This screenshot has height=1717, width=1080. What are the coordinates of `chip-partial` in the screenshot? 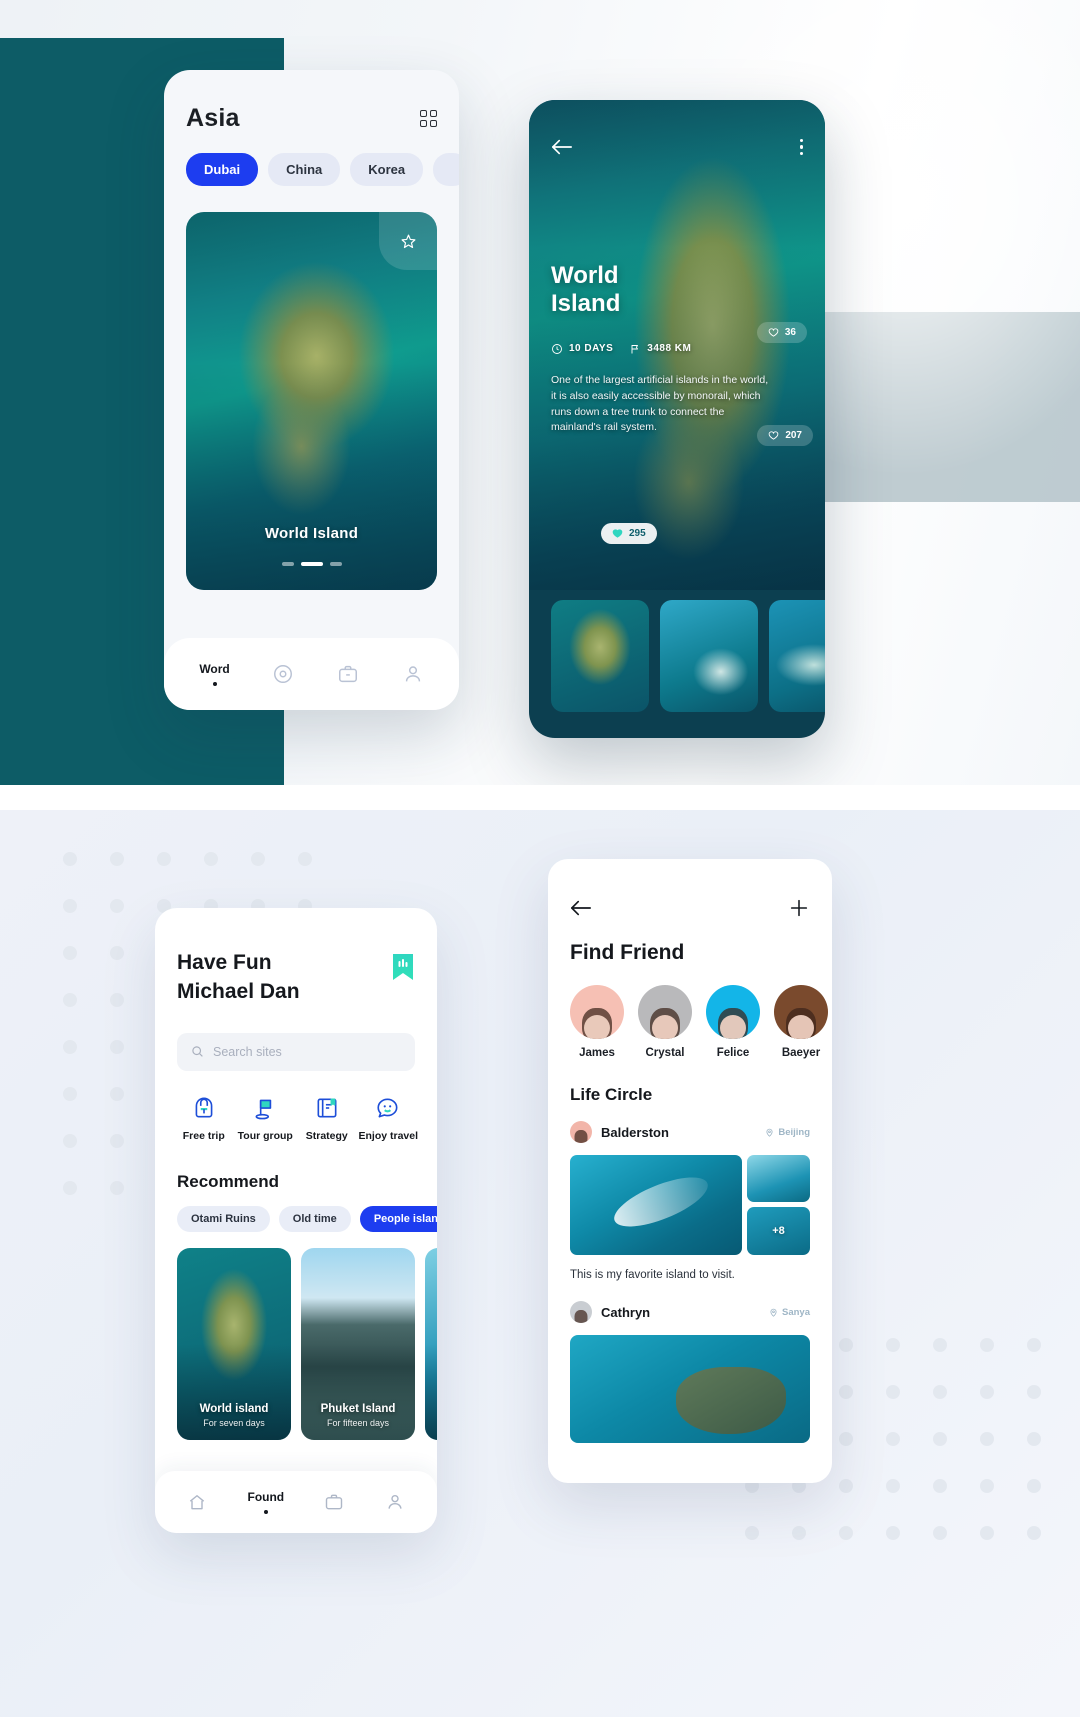 It's located at (446, 169).